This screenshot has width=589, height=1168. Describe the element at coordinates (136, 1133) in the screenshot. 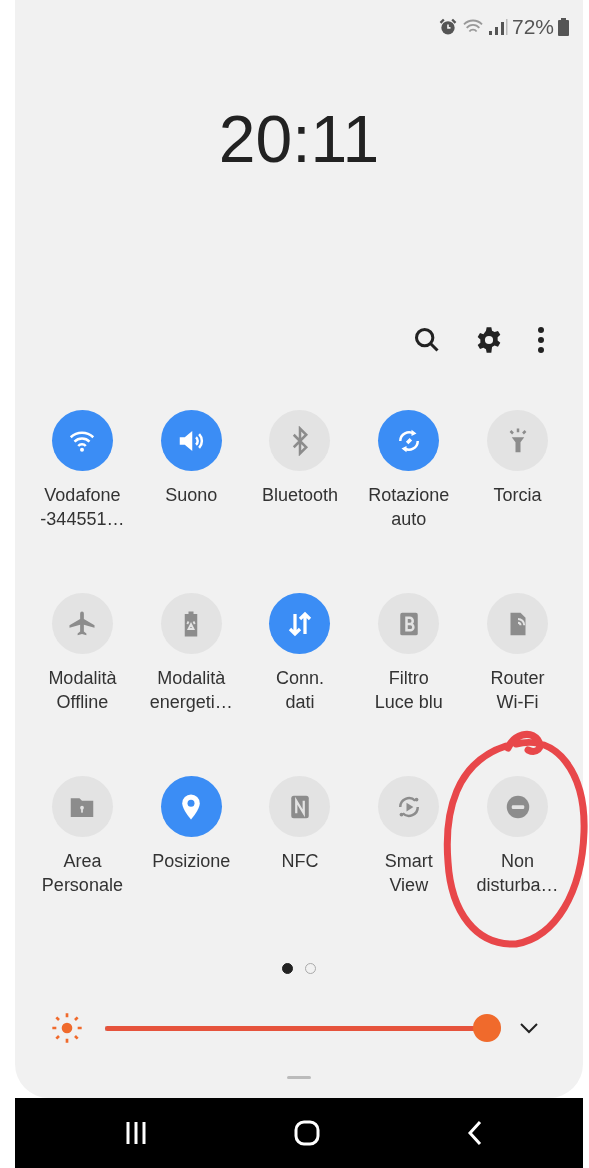

I see `recent-apps-icon` at that location.